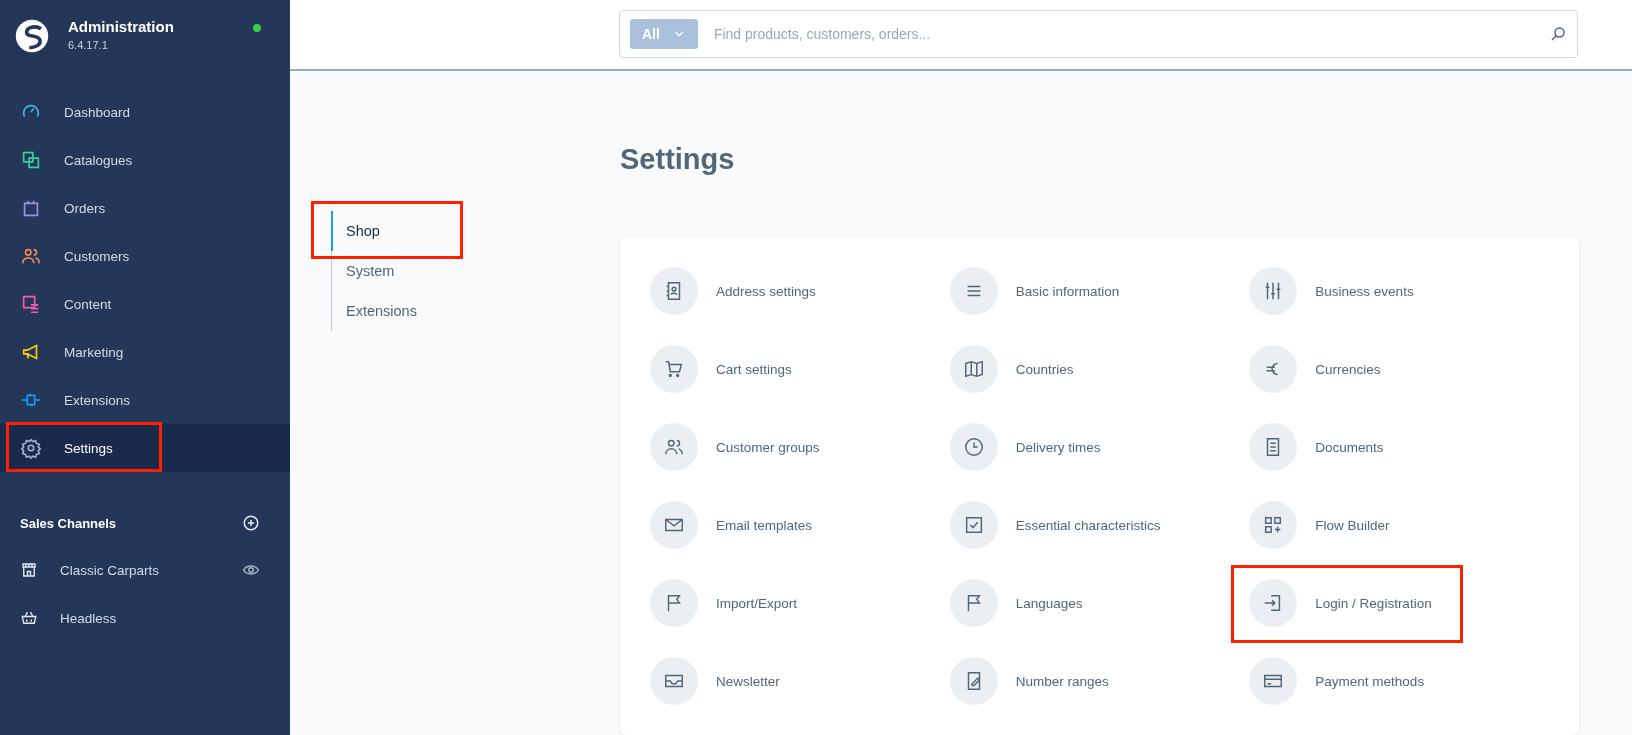  Describe the element at coordinates (1399, 291) in the screenshot. I see `category-tile: Business events` at that location.